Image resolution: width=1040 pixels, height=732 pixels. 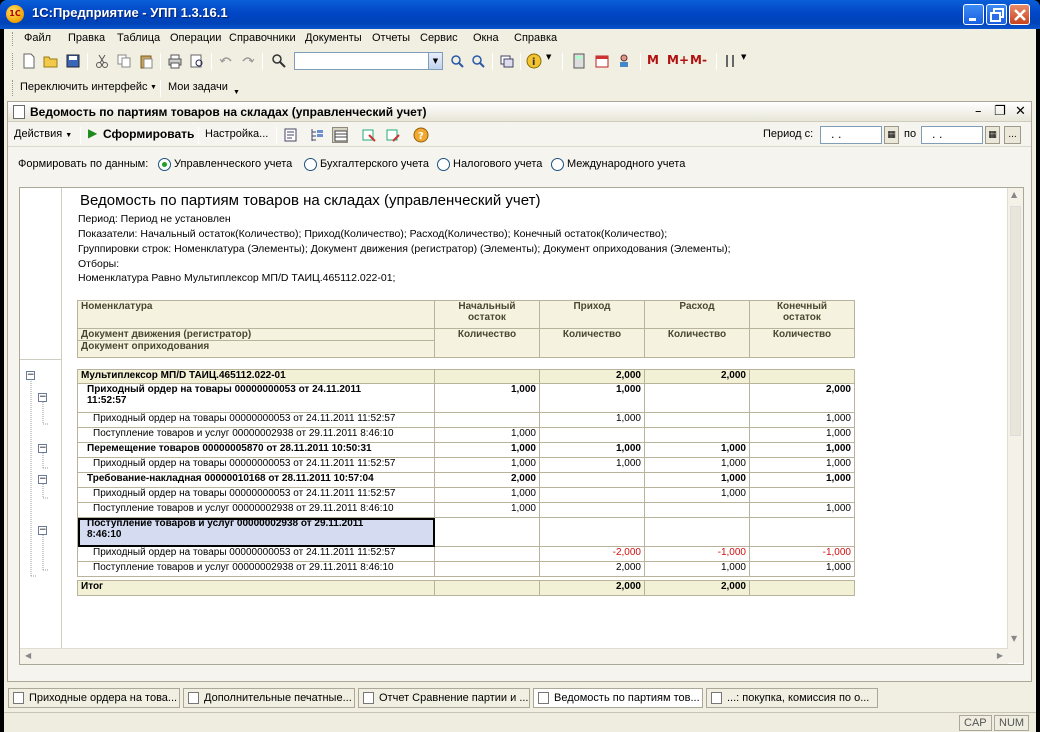 What do you see at coordinates (534, 61) in the screenshot?
I see `info-icon: i` at bounding box center [534, 61].